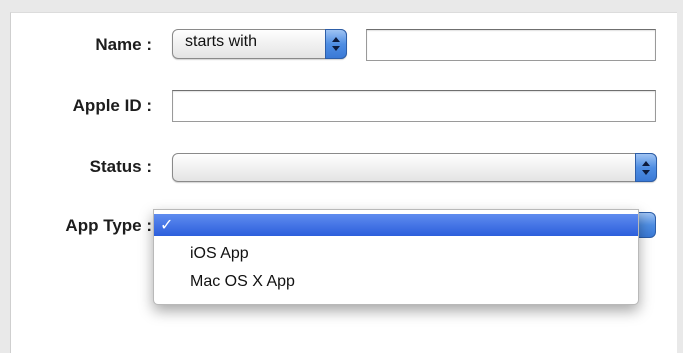 Image resolution: width=683 pixels, height=353 pixels. I want to click on apple-id-label: Apple ID :, so click(112, 105).